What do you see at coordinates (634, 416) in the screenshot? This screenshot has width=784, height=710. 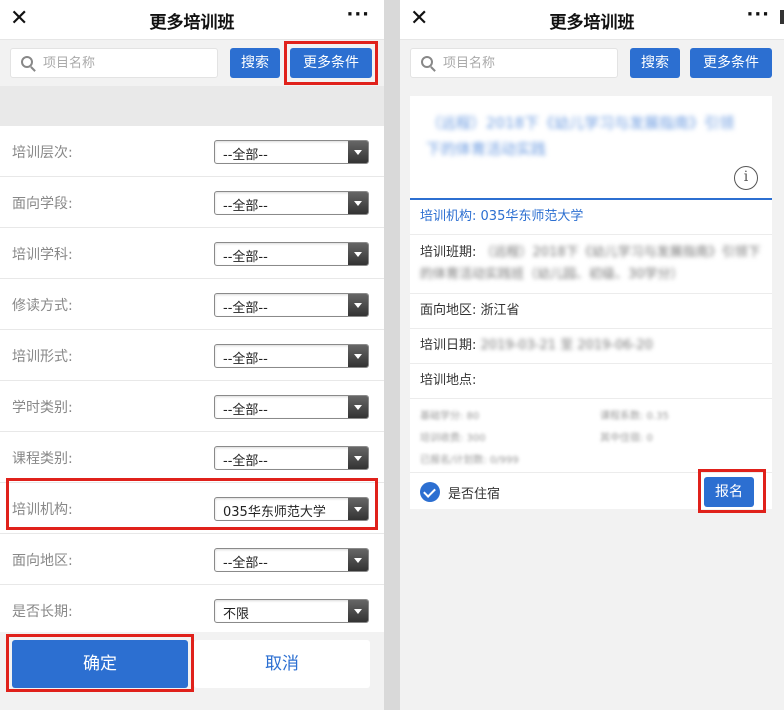 I see `stat-course-coef: 课程系数: 0.35` at bounding box center [634, 416].